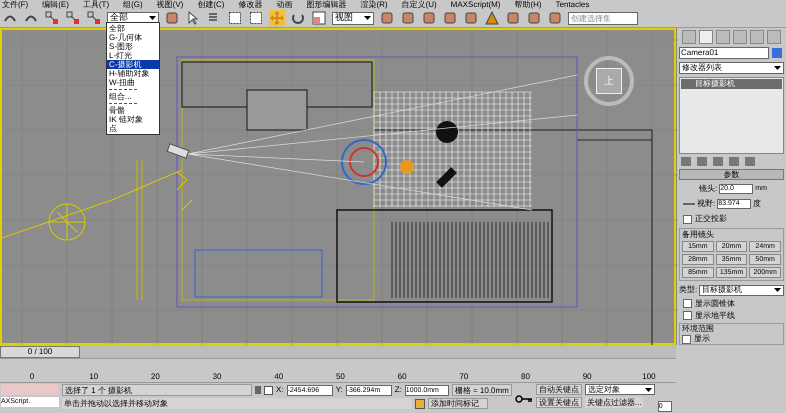 This screenshot has width=786, height=413. I want to click on grid-size-text: 栅格 = 10.0mm, so click(482, 390).